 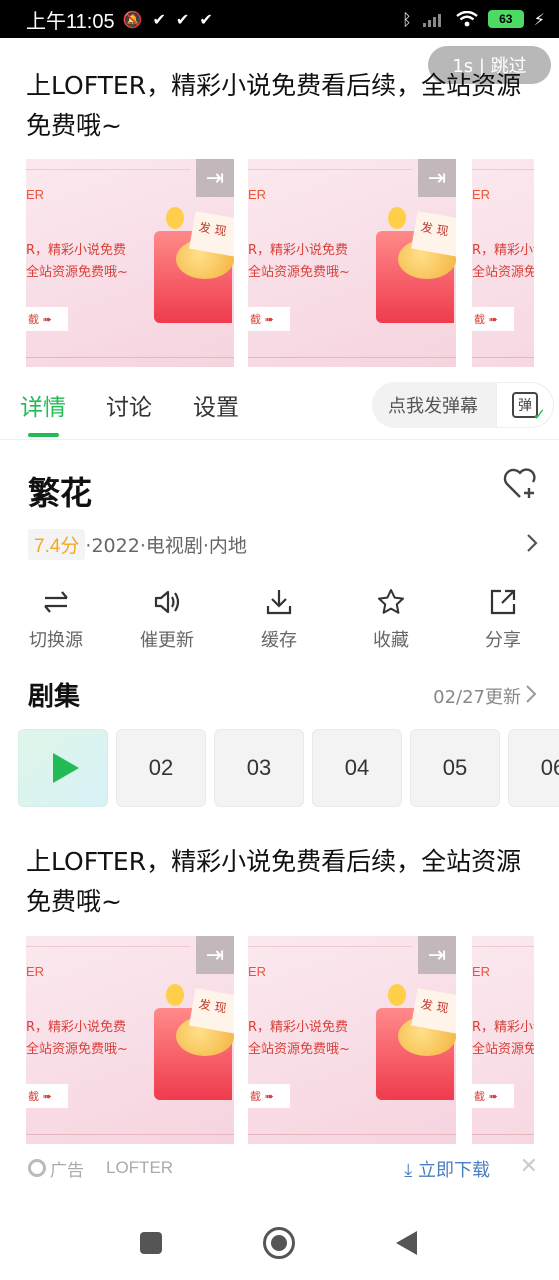 What do you see at coordinates (539, 414) in the screenshot?
I see `check-icon: ✓` at bounding box center [539, 414].